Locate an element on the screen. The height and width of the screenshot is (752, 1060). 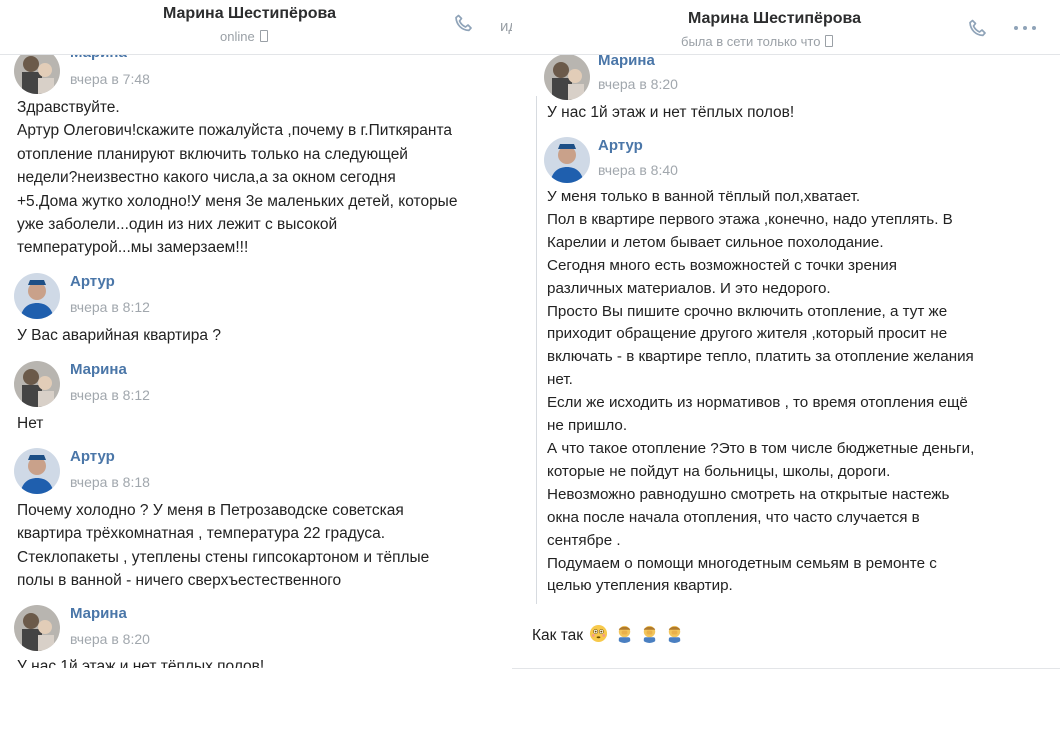
partial-header-text: ид is located at coordinates (506, 26).